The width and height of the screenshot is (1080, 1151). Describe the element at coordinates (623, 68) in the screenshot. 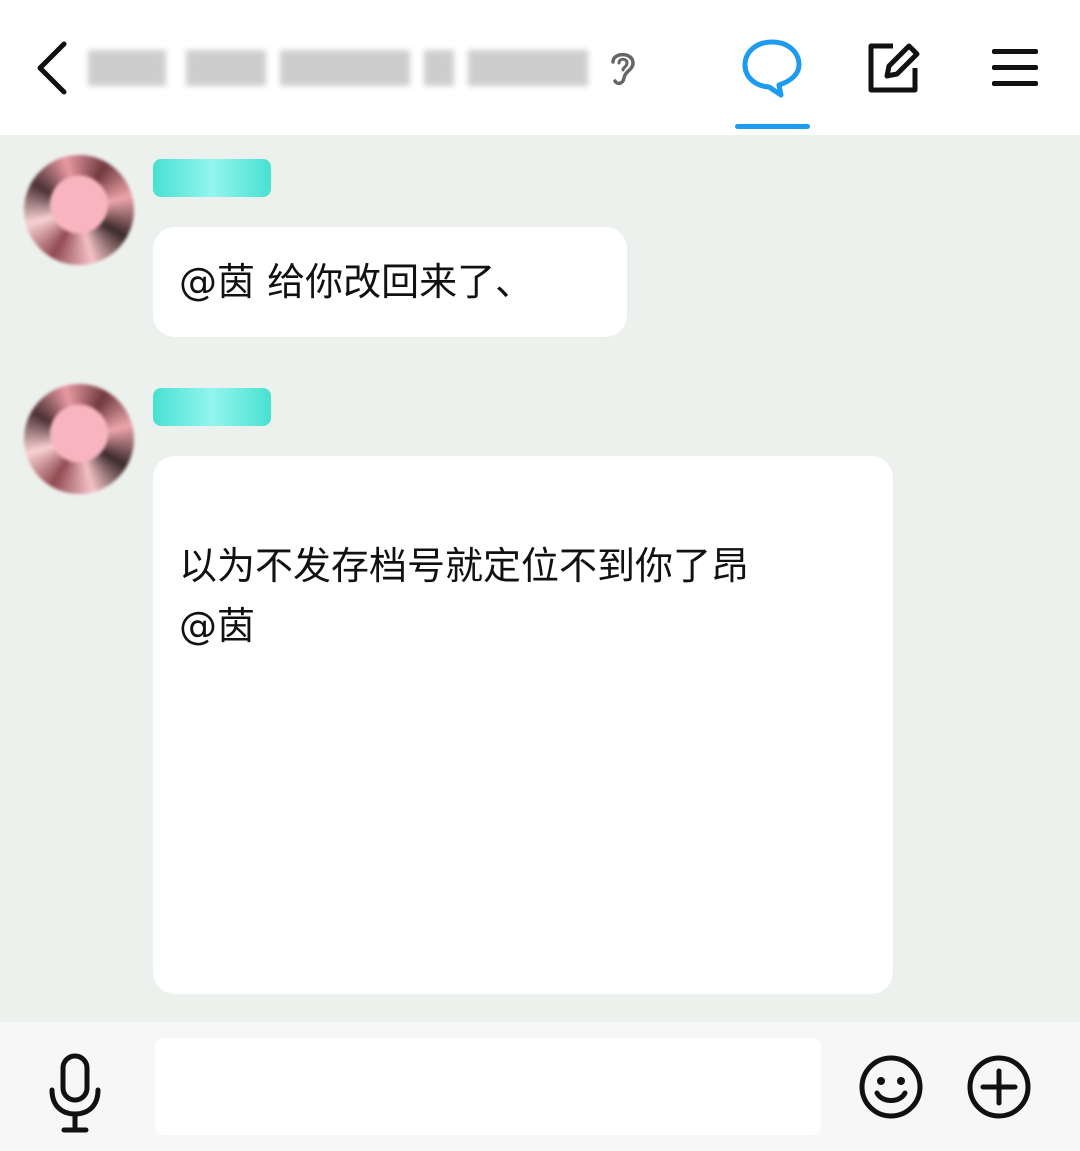

I see `ear-icon` at that location.